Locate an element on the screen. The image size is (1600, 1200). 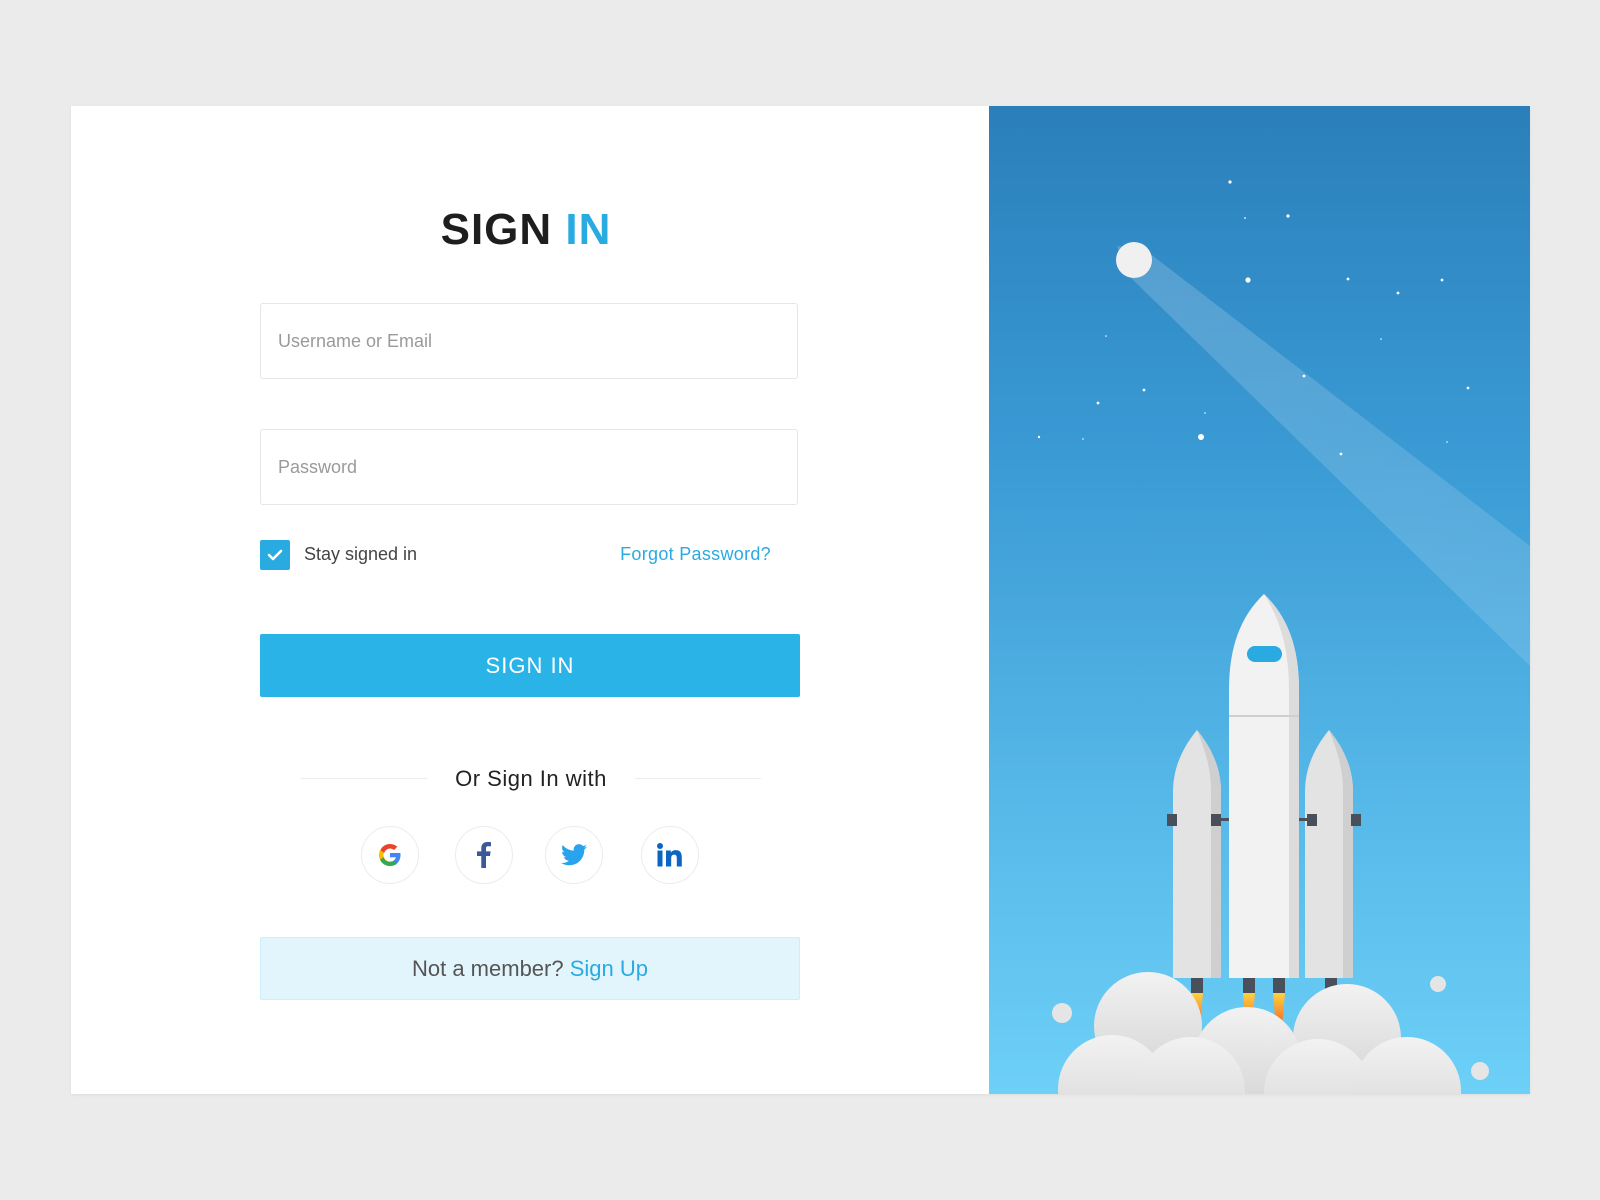
forgot-password-link: Forgot Password? is located at coordinates (695, 554).